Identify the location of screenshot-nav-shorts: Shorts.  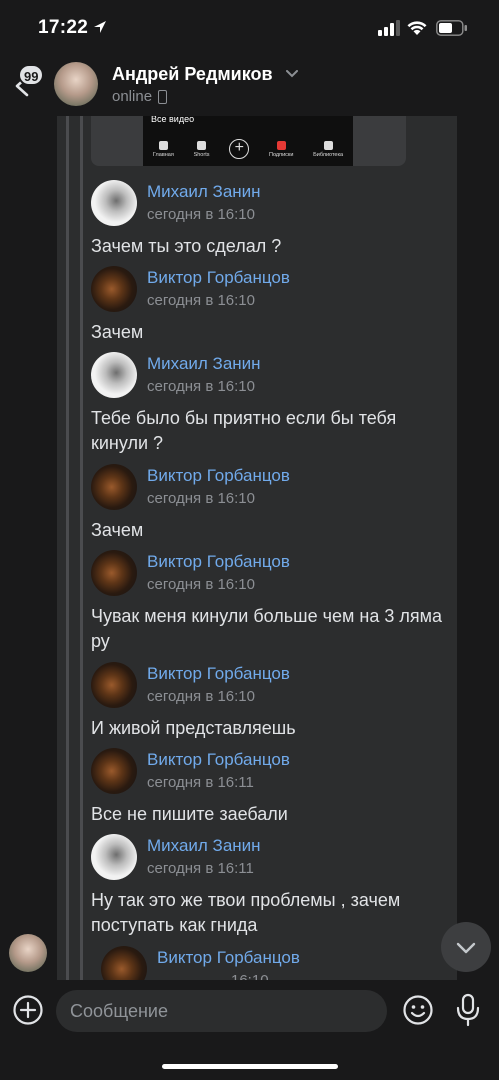
(201, 149).